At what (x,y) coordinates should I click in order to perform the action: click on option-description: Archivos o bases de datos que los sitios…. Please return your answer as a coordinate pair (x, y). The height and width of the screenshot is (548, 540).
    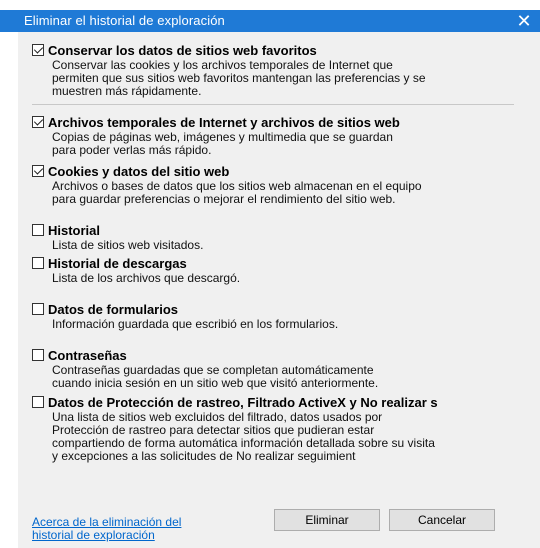
    Looking at the image, I should click on (237, 192).